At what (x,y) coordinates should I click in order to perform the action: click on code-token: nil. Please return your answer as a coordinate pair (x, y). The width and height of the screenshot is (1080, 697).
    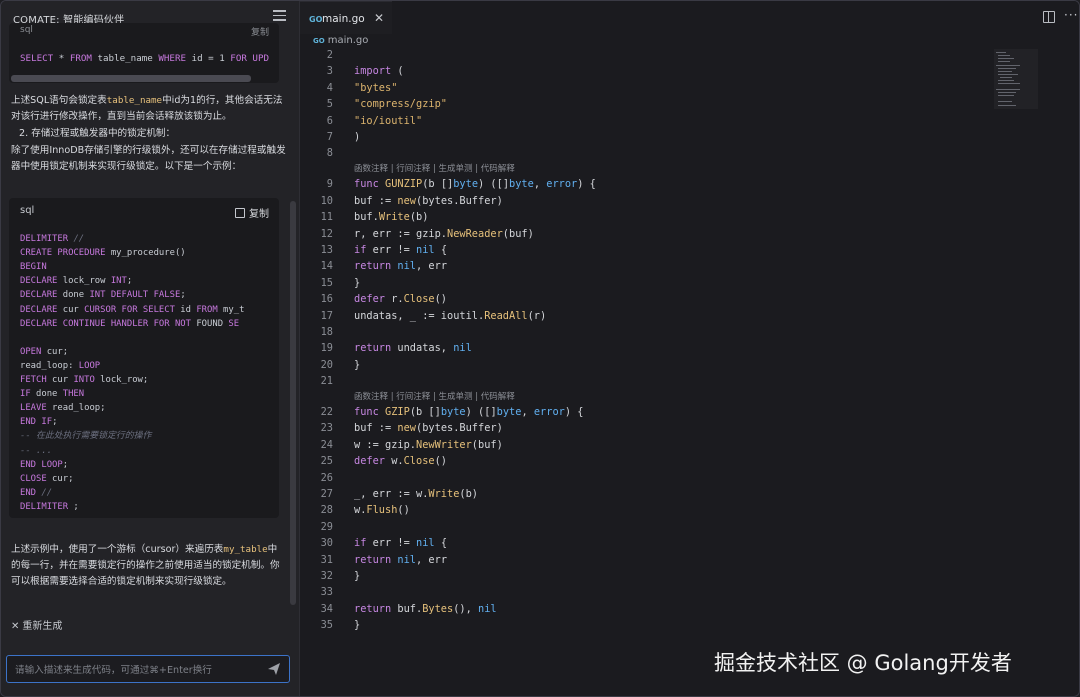
    Looking at the image, I should click on (425, 543).